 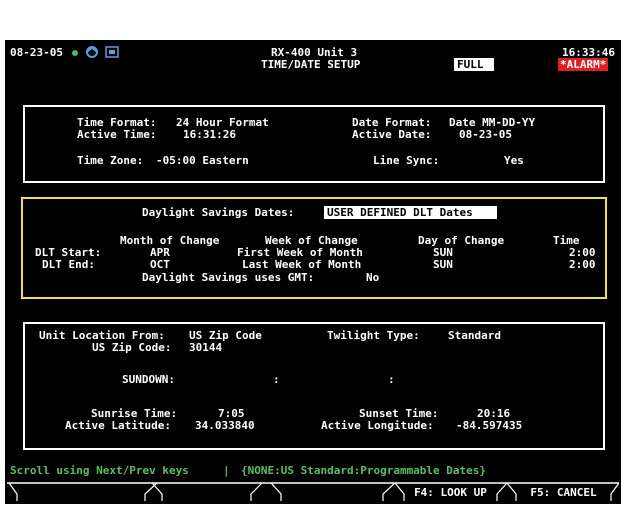 What do you see at coordinates (132, 347) in the screenshot?
I see `zip-code-label: US Zip Code:` at bounding box center [132, 347].